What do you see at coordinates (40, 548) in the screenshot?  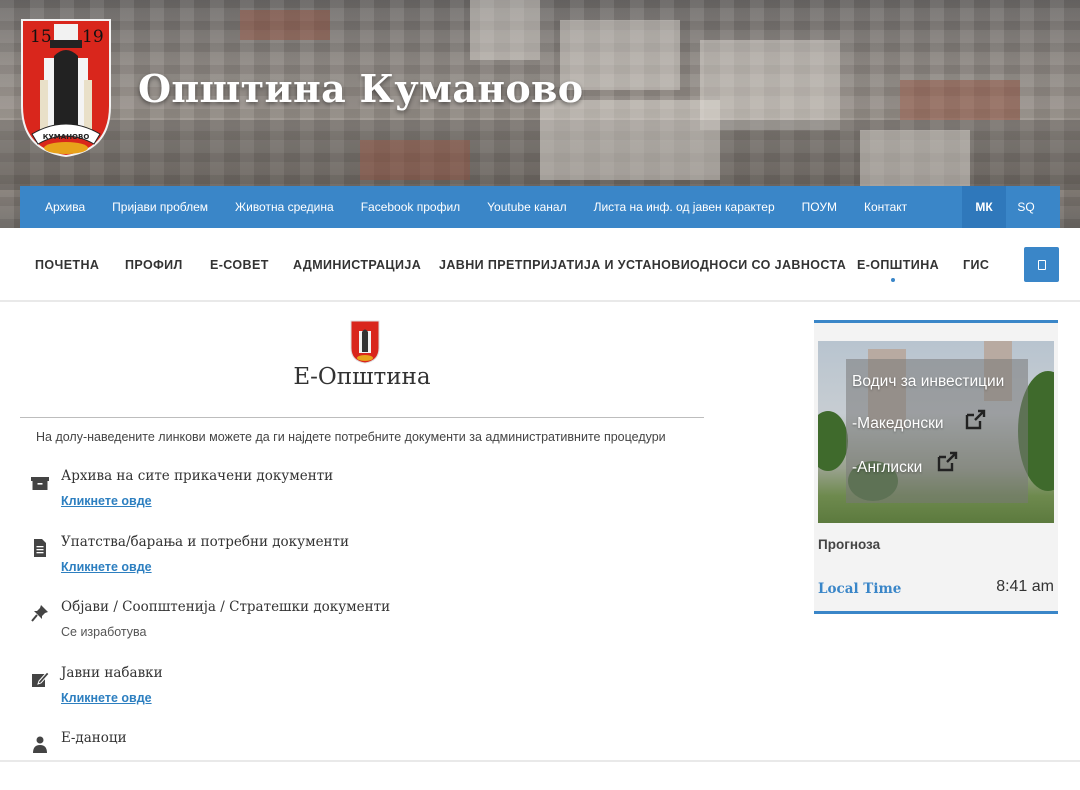 I see `document-icon` at bounding box center [40, 548].